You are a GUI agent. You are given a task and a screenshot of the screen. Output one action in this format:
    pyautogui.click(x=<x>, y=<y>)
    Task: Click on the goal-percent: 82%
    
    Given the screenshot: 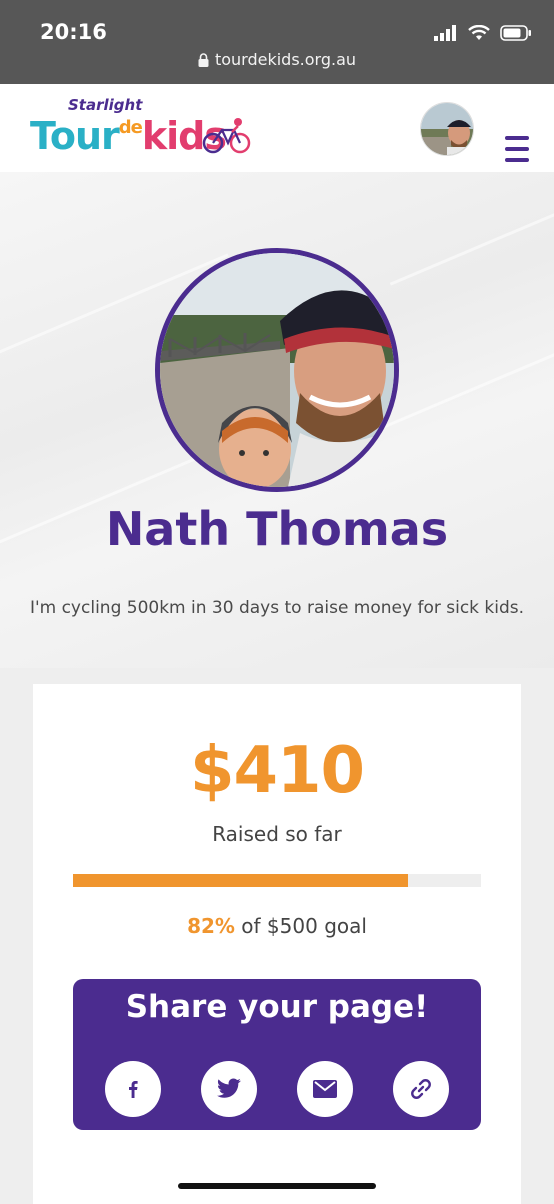 What is the action you would take?
    pyautogui.click(x=211, y=926)
    